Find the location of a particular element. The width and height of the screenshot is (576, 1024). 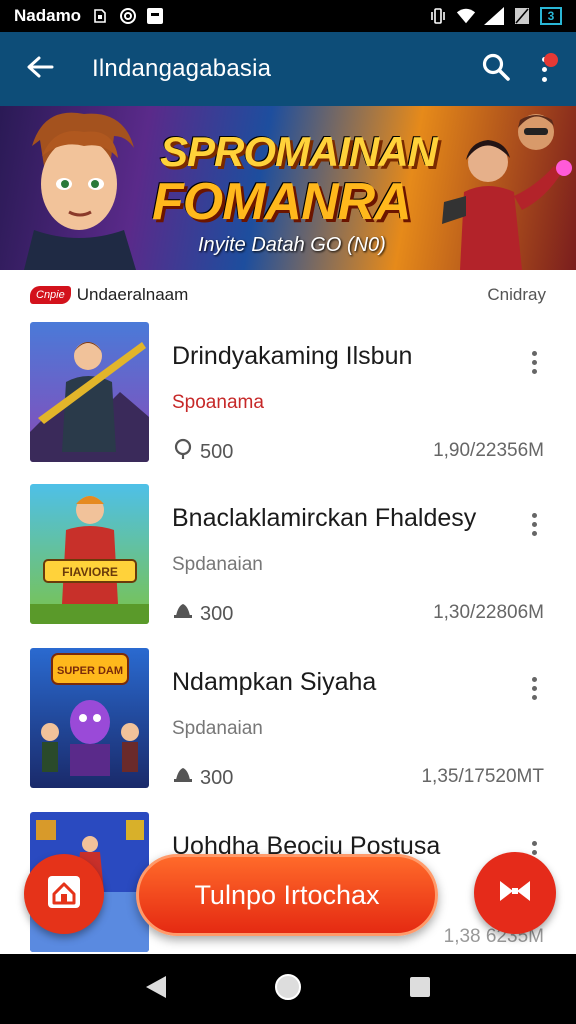

section-header: Cnpie Undaeralnaam Cnidray is located at coordinates (288, 295).